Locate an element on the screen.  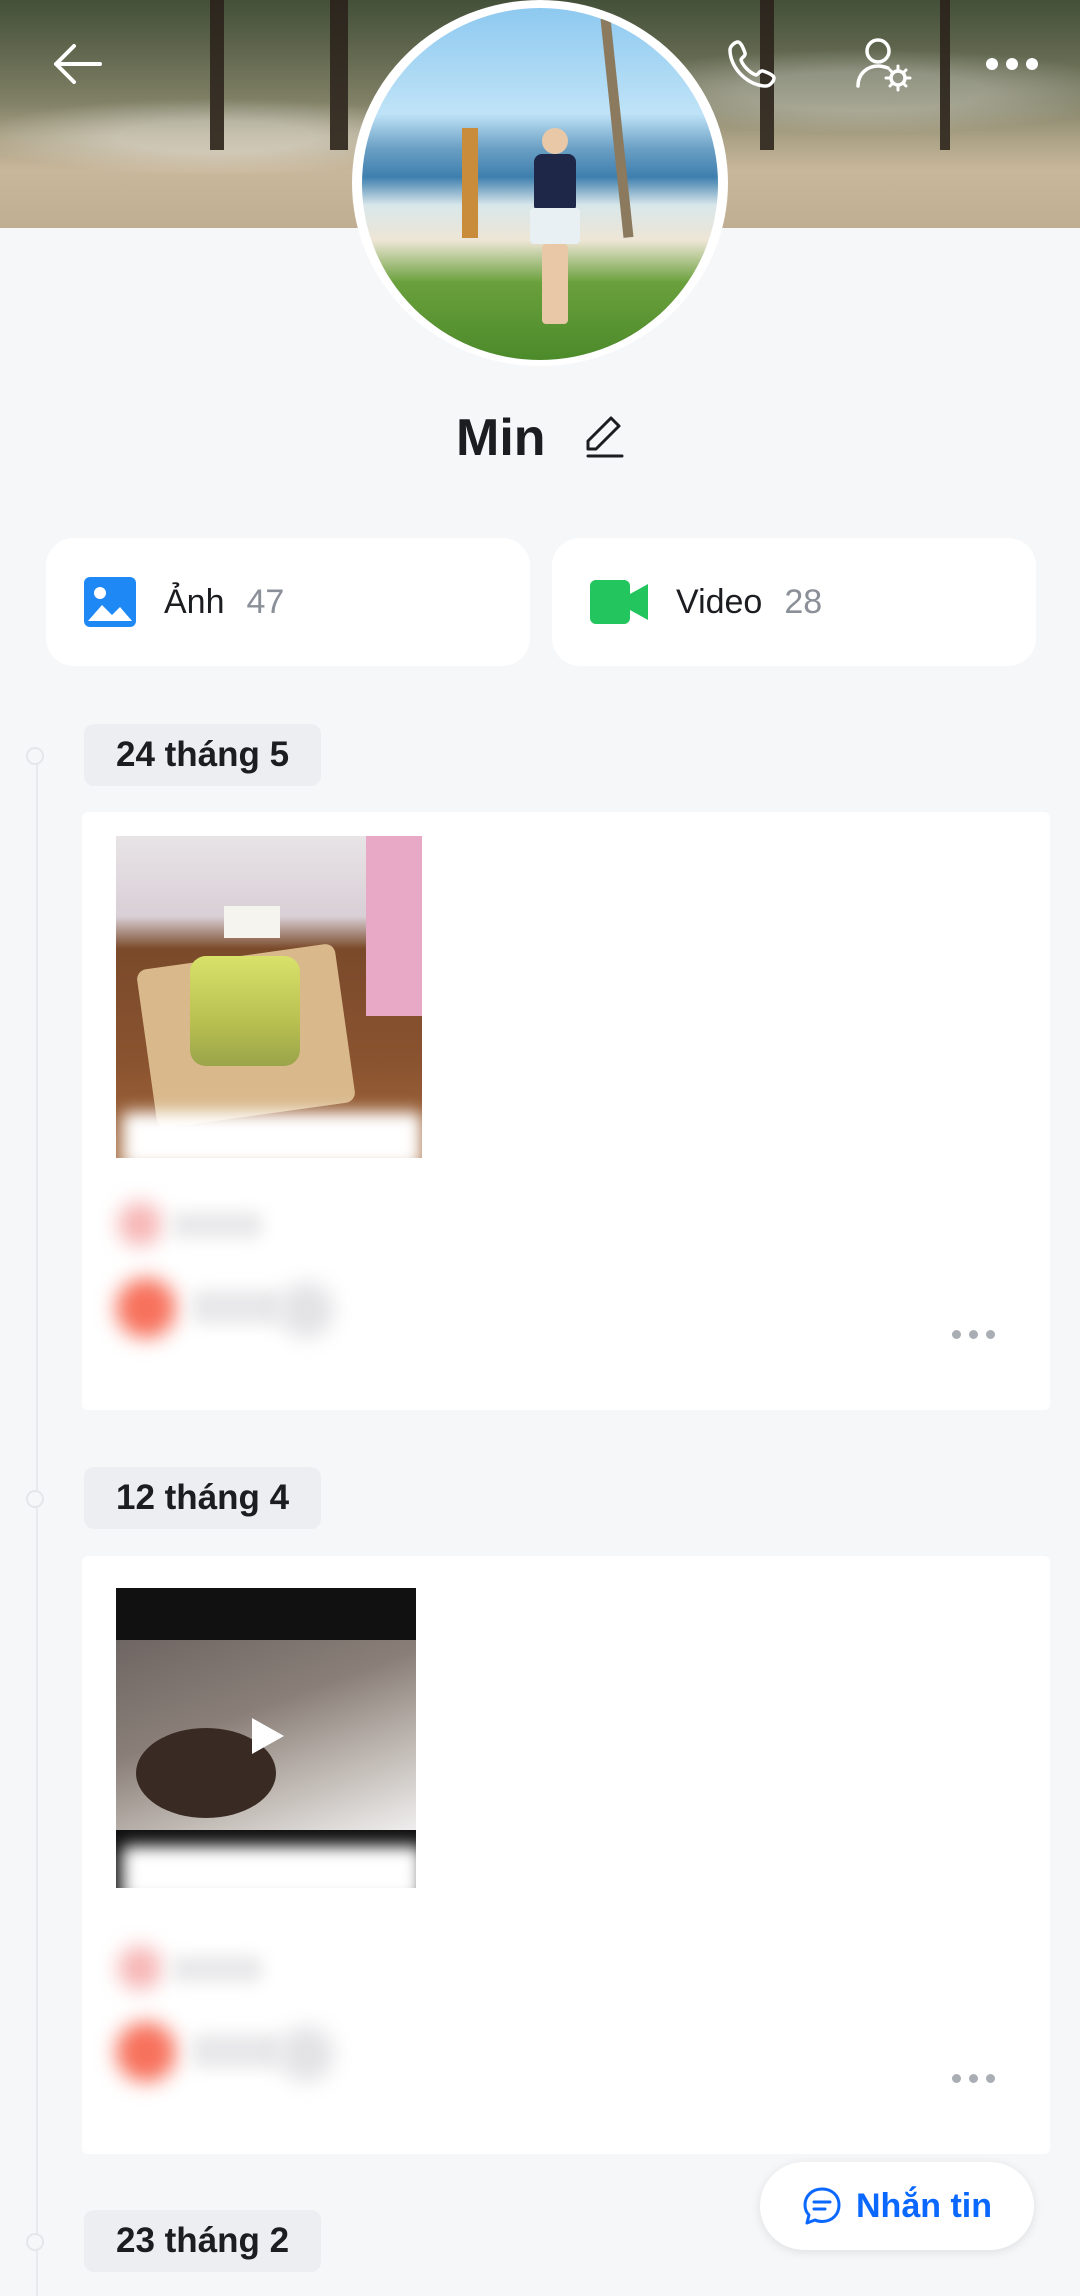
more-button is located at coordinates (1012, 64).